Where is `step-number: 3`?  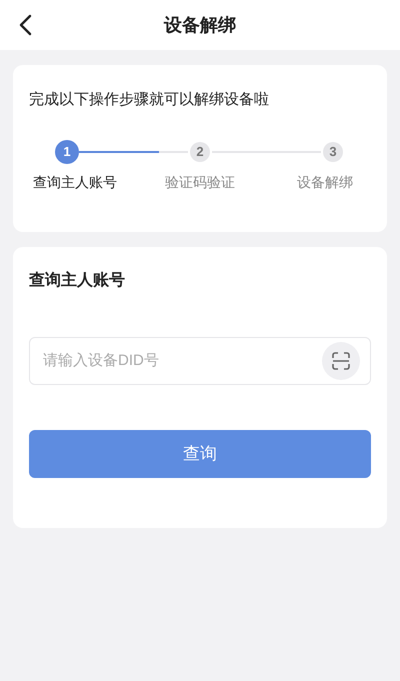
step-number: 3 is located at coordinates (333, 152).